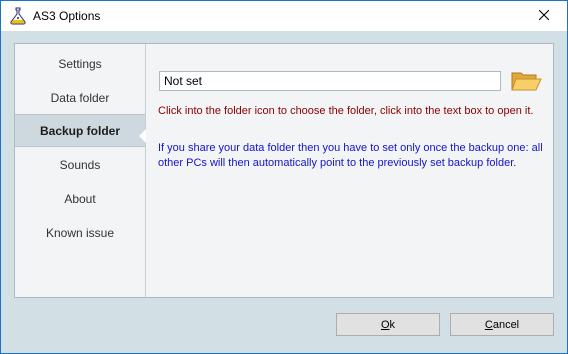 The width and height of the screenshot is (568, 354). I want to click on cancel-button: Cancel, so click(502, 324).